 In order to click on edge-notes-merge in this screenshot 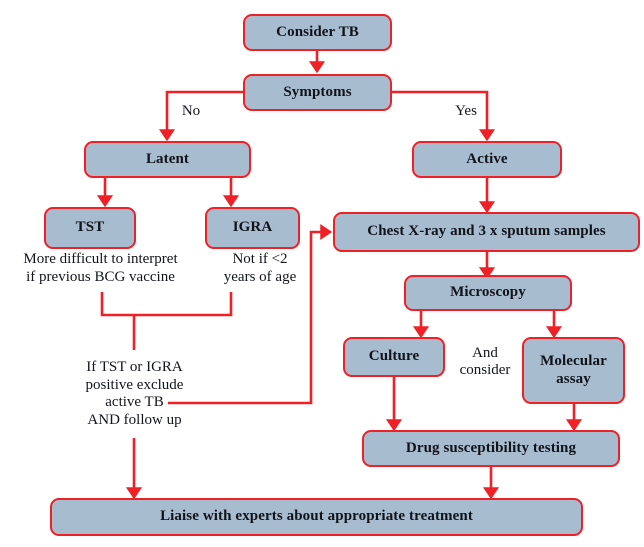, I will do `click(166, 304)`.